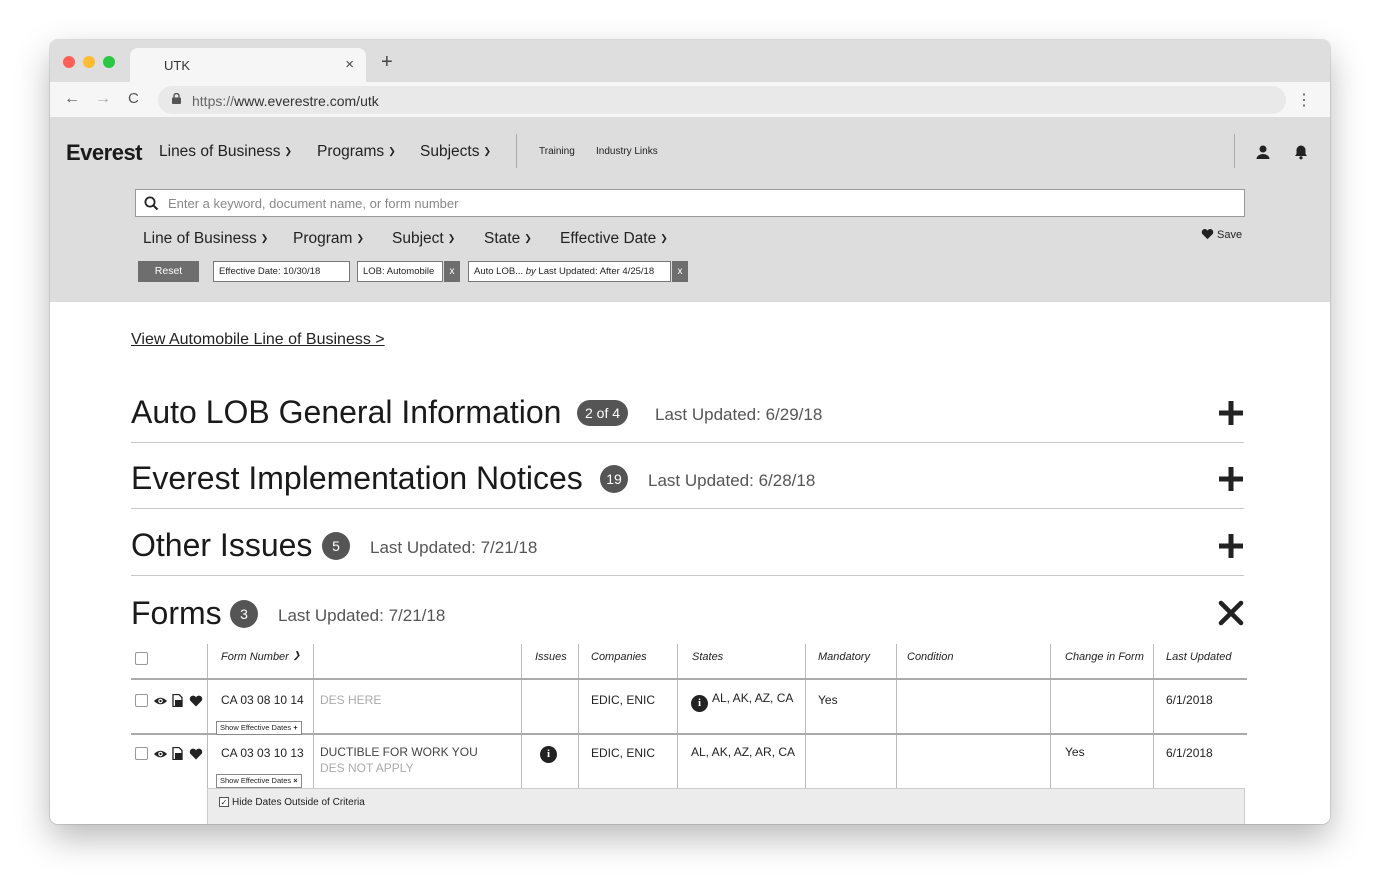  What do you see at coordinates (698, 203) in the screenshot?
I see `search-input` at bounding box center [698, 203].